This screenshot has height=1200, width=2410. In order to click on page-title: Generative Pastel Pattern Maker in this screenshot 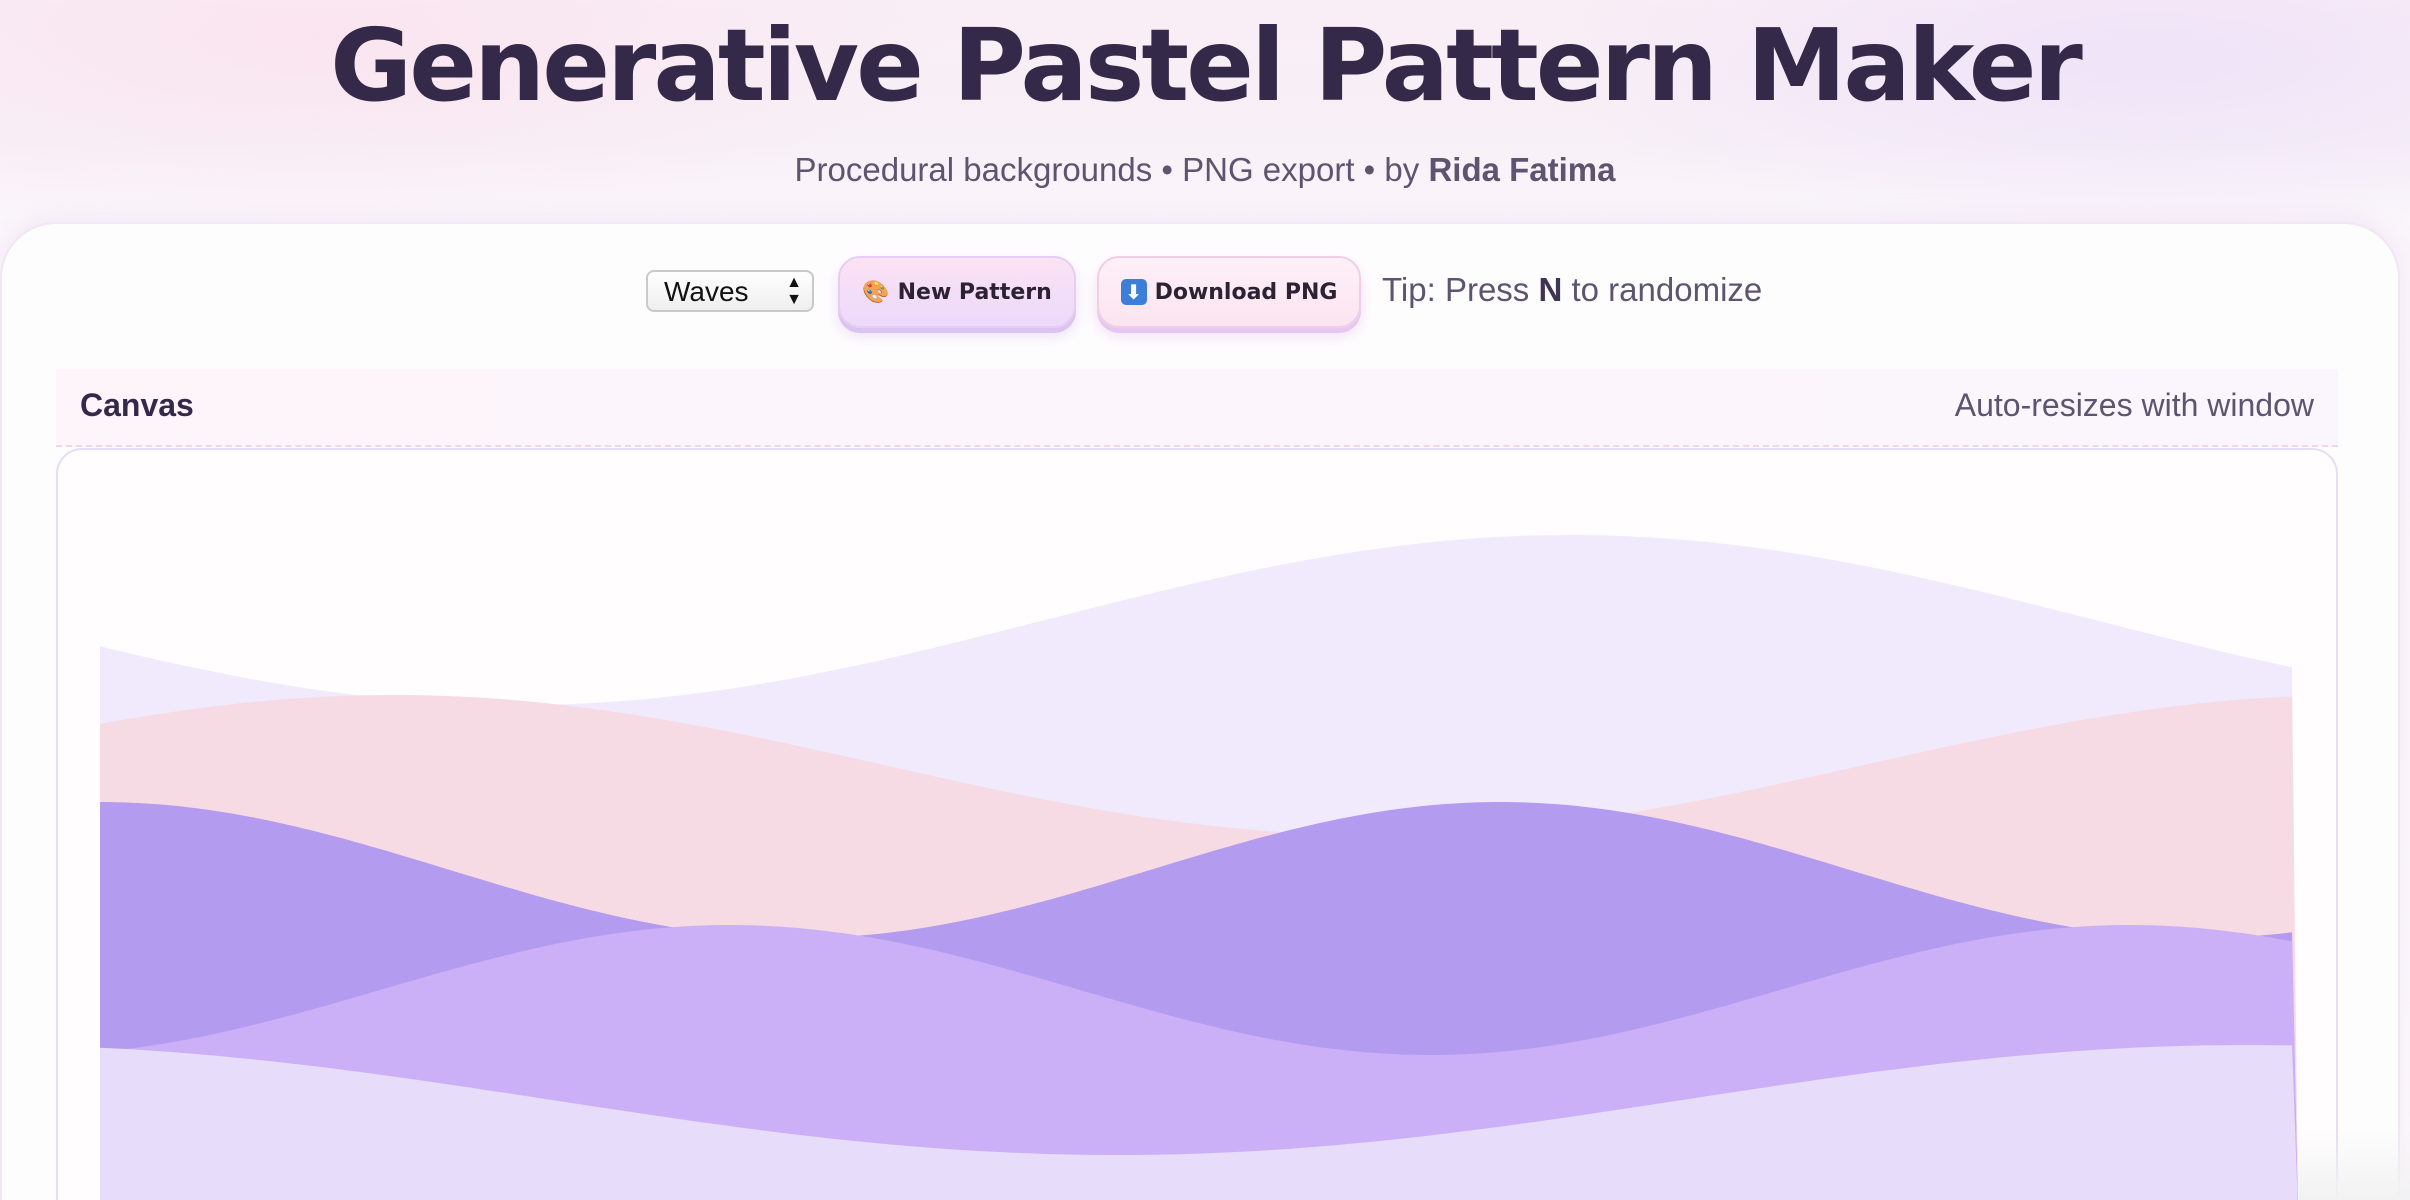, I will do `click(1206, 65)`.